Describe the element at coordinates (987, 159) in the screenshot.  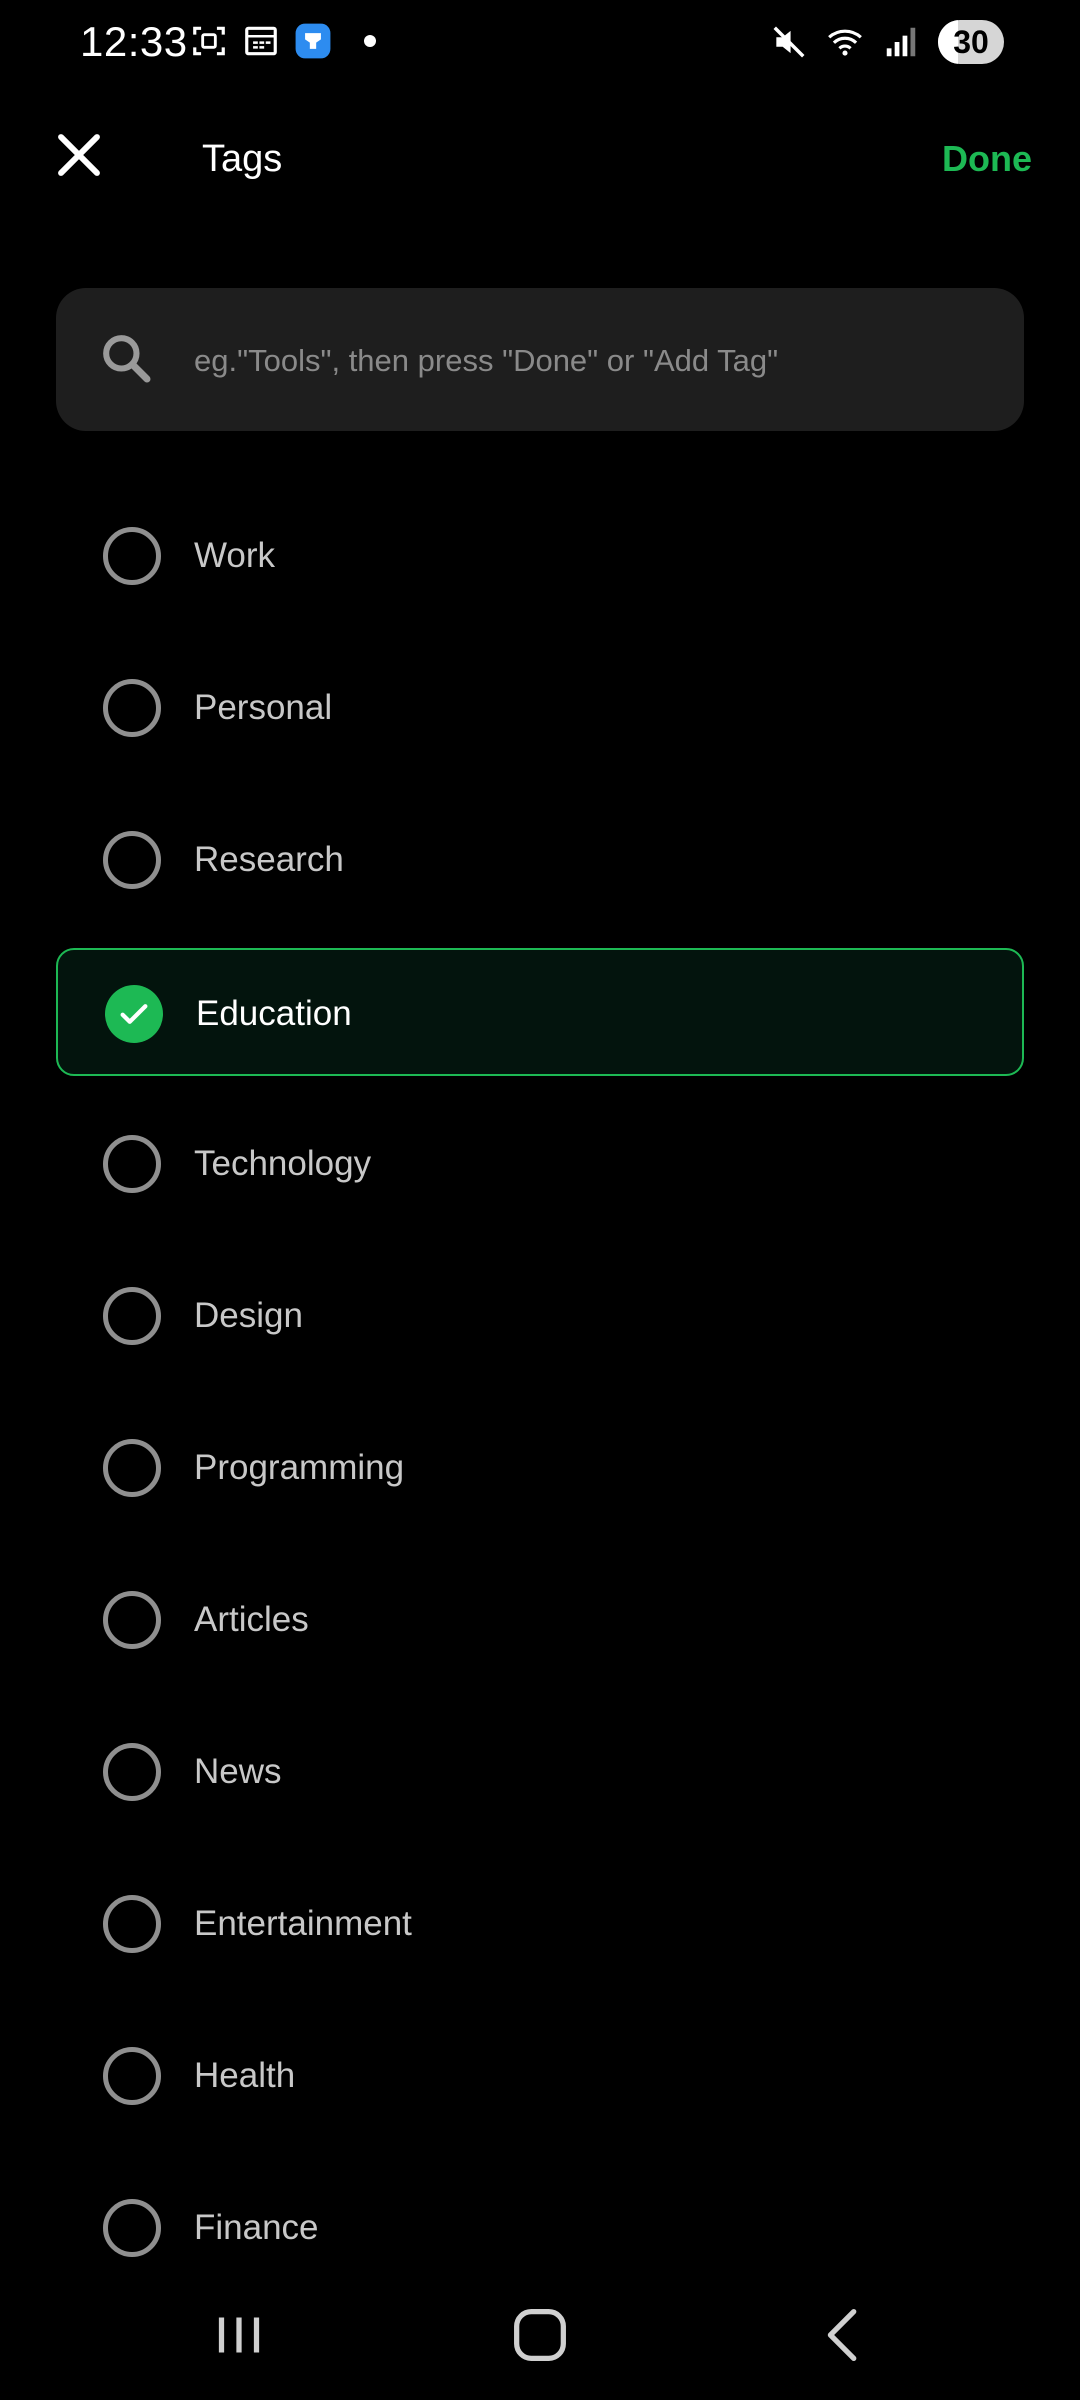
I see `done-button: Done` at that location.